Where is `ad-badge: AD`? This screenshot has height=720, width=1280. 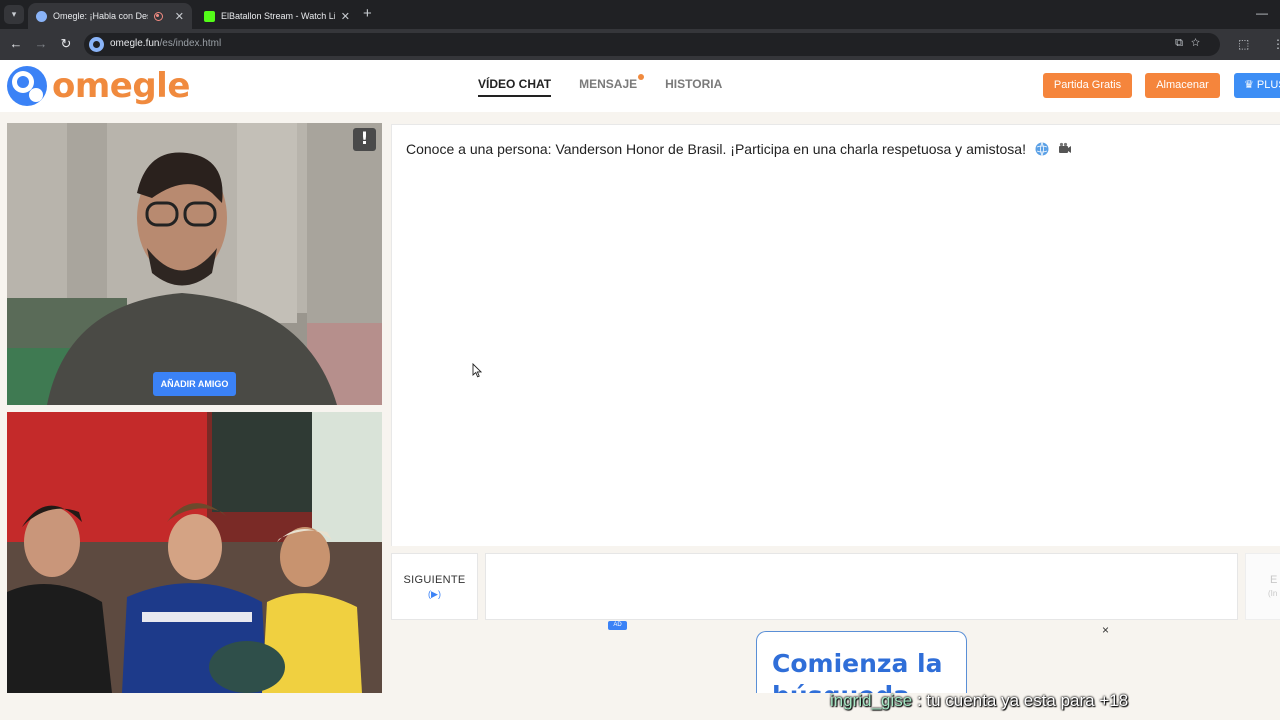
ad-badge: AD is located at coordinates (617, 625).